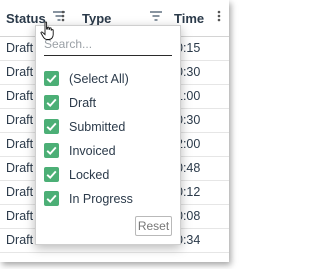 Image resolution: width=320 pixels, height=269 pixels. Describe the element at coordinates (156, 16) in the screenshot. I see `filter-icon` at that location.